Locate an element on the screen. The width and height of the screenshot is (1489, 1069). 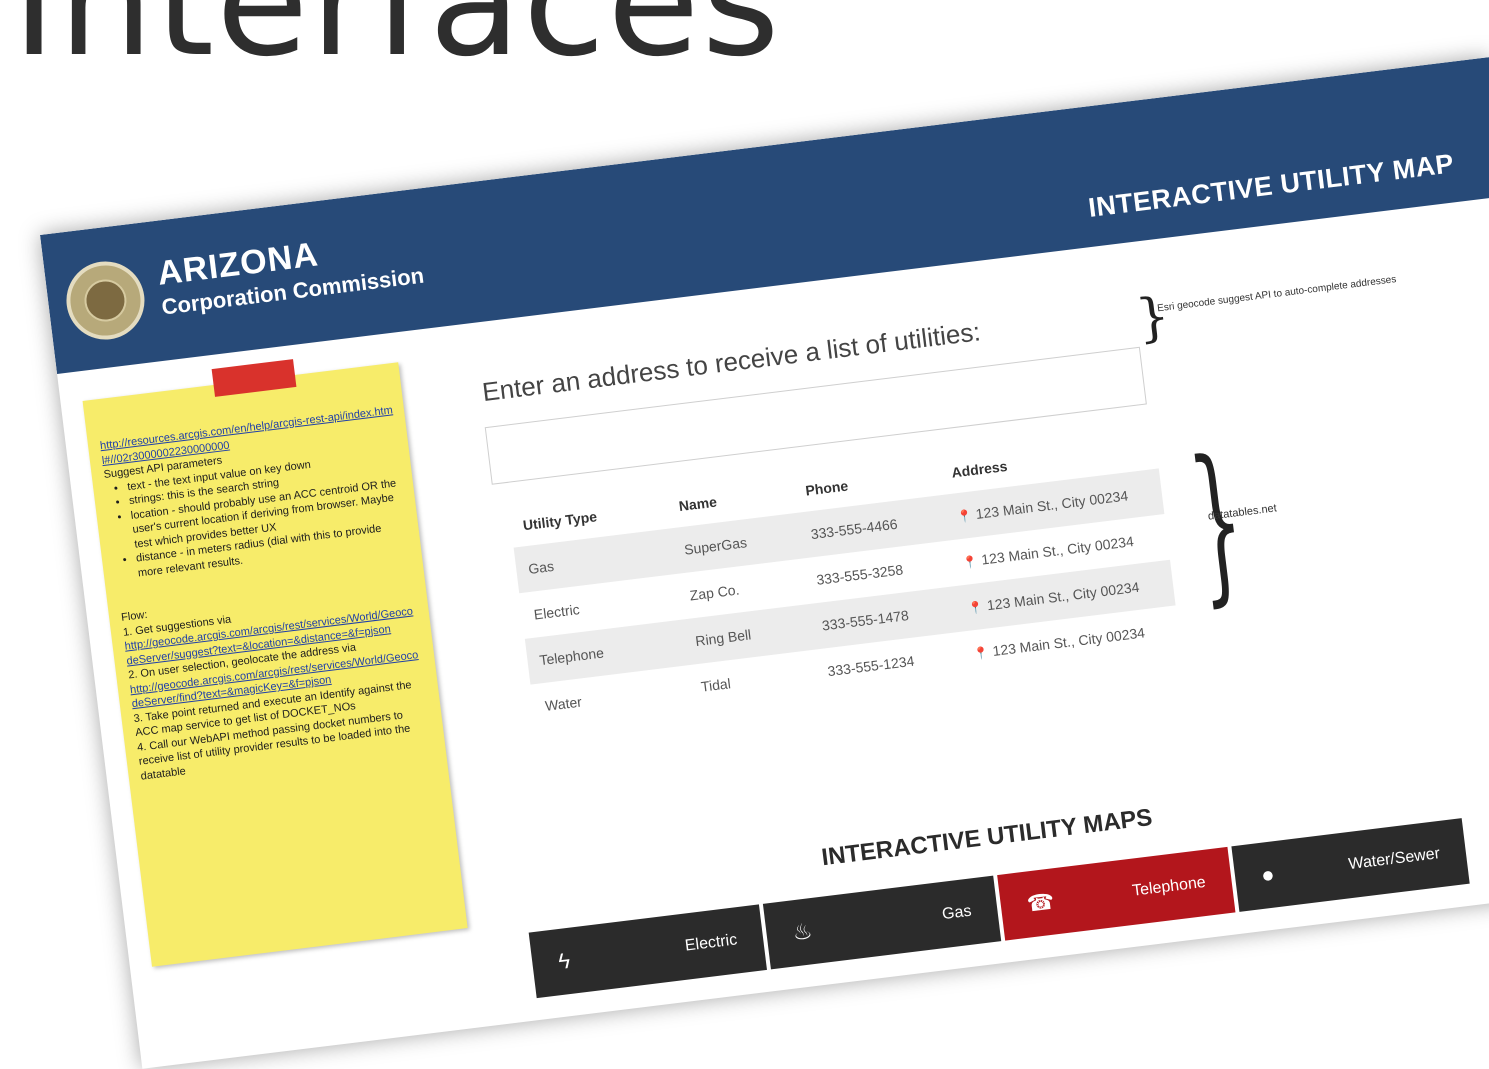
state-seal-logo is located at coordinates (105, 300).